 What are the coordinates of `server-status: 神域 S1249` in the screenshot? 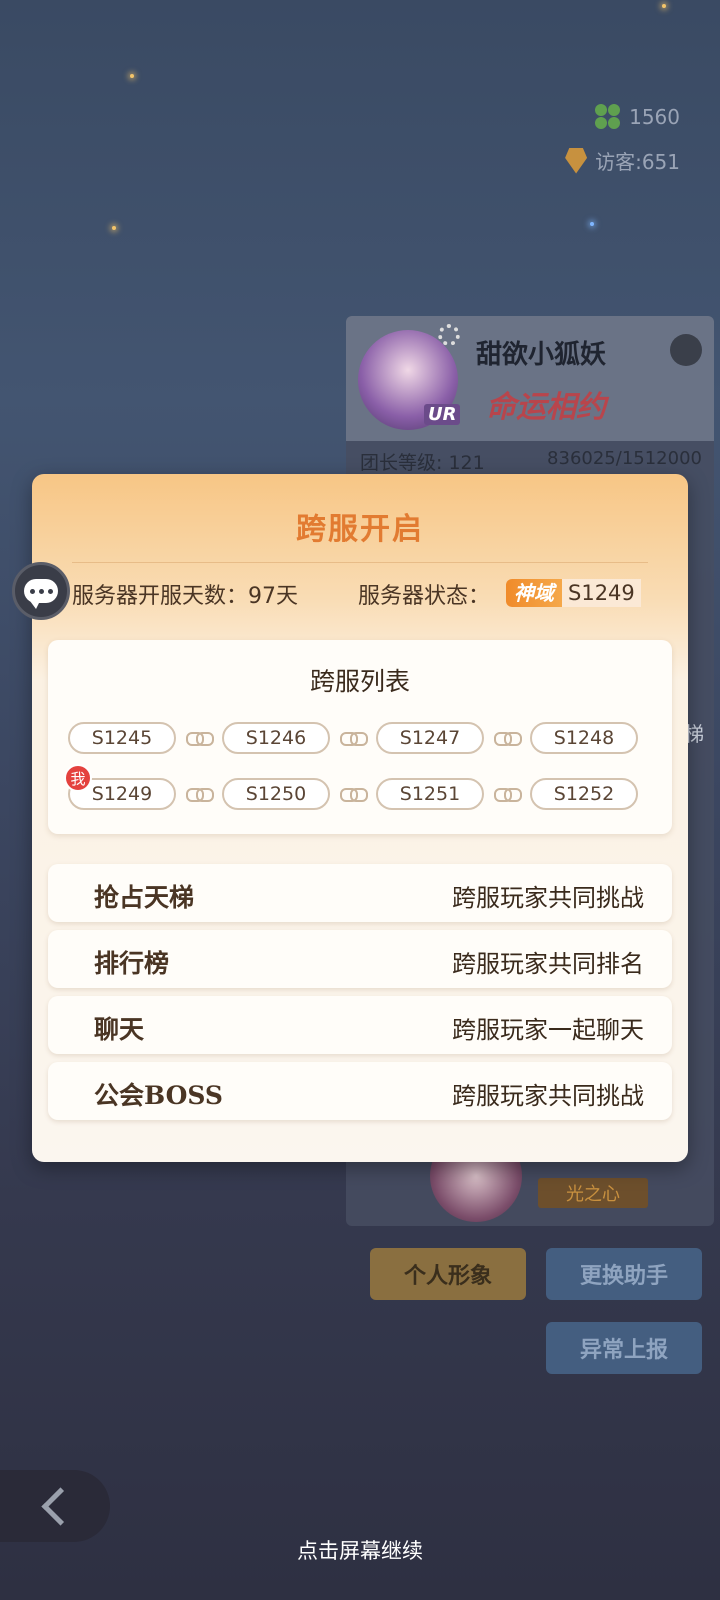 It's located at (573, 593).